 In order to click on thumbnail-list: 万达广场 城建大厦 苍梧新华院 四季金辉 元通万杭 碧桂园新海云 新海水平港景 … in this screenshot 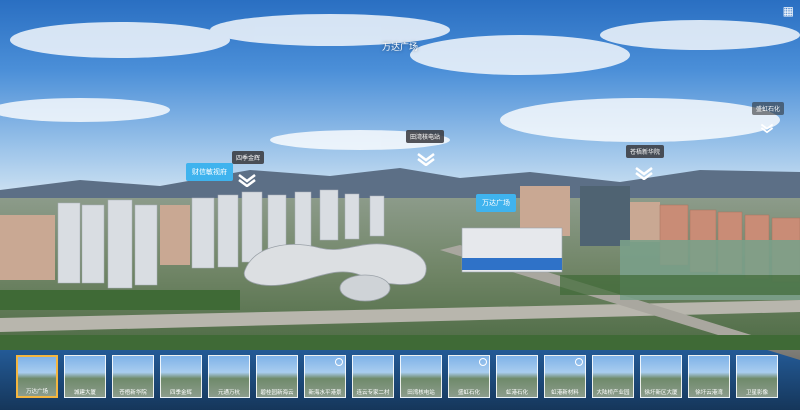, I will do `click(397, 376)`.